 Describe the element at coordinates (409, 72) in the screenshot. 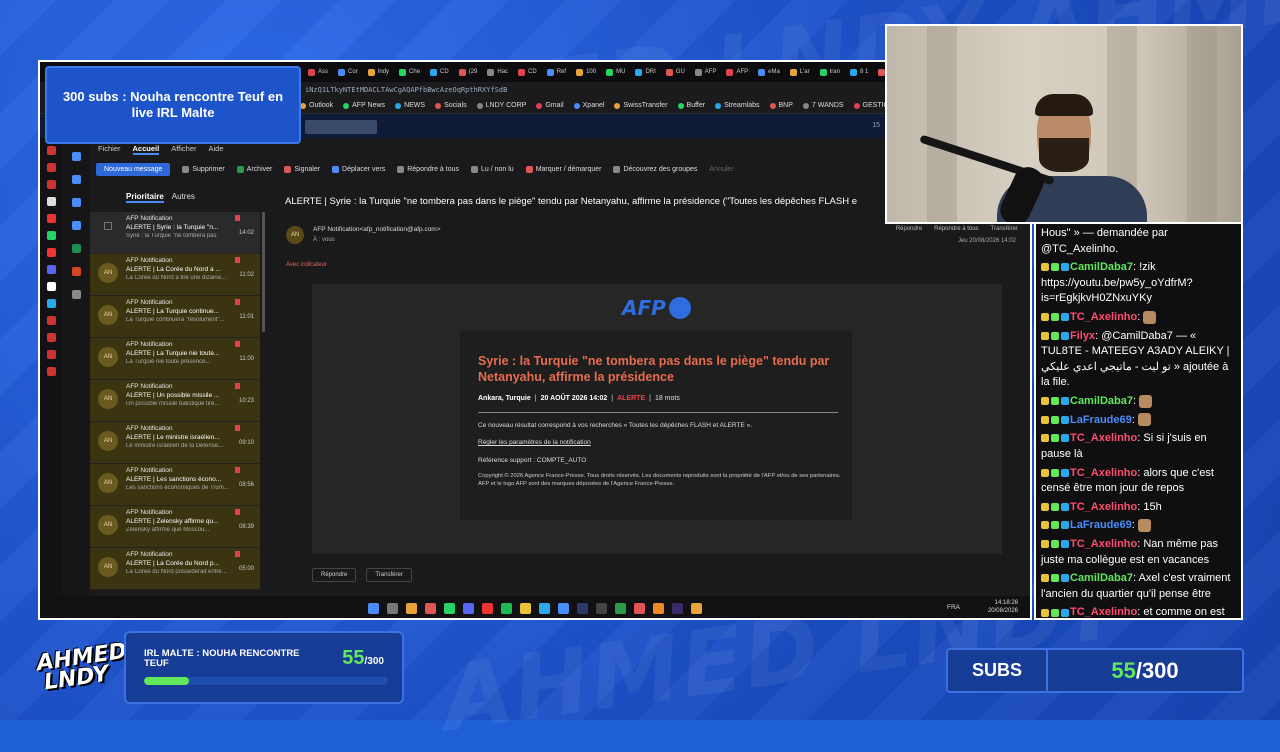

I see `browser-tab: Che` at that location.